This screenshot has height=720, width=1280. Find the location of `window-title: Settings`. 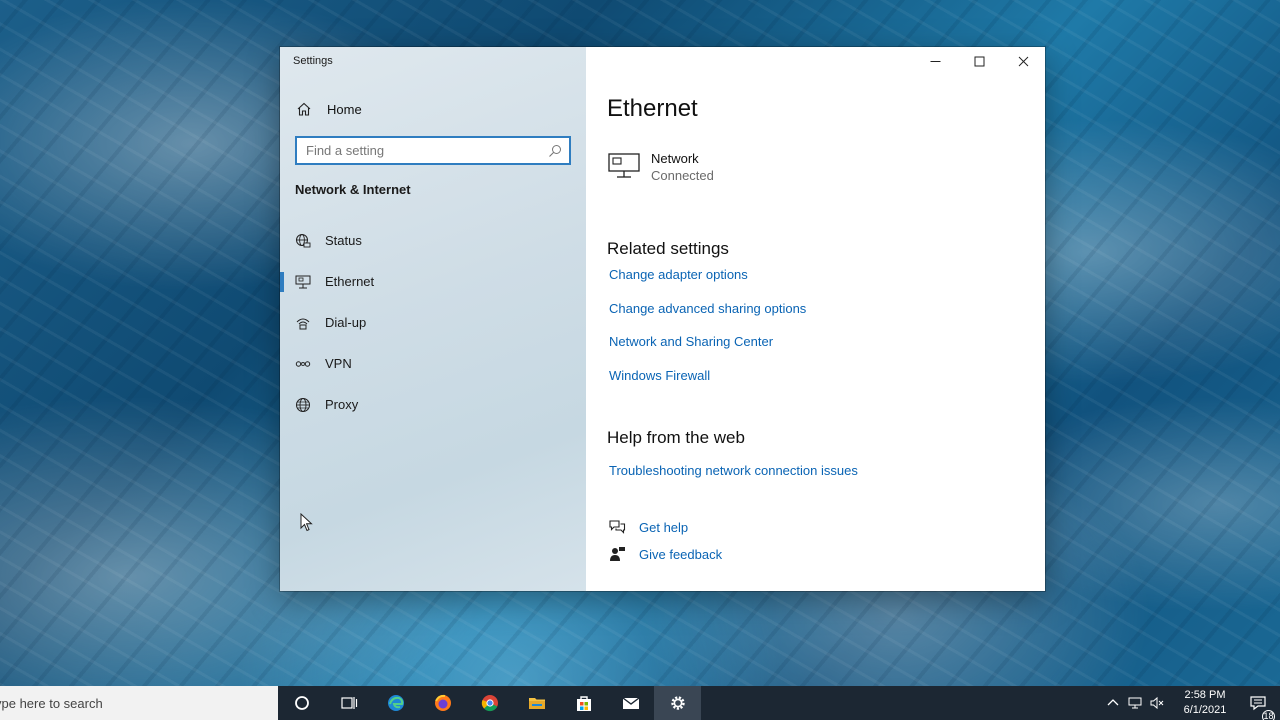

window-title: Settings is located at coordinates (313, 61).